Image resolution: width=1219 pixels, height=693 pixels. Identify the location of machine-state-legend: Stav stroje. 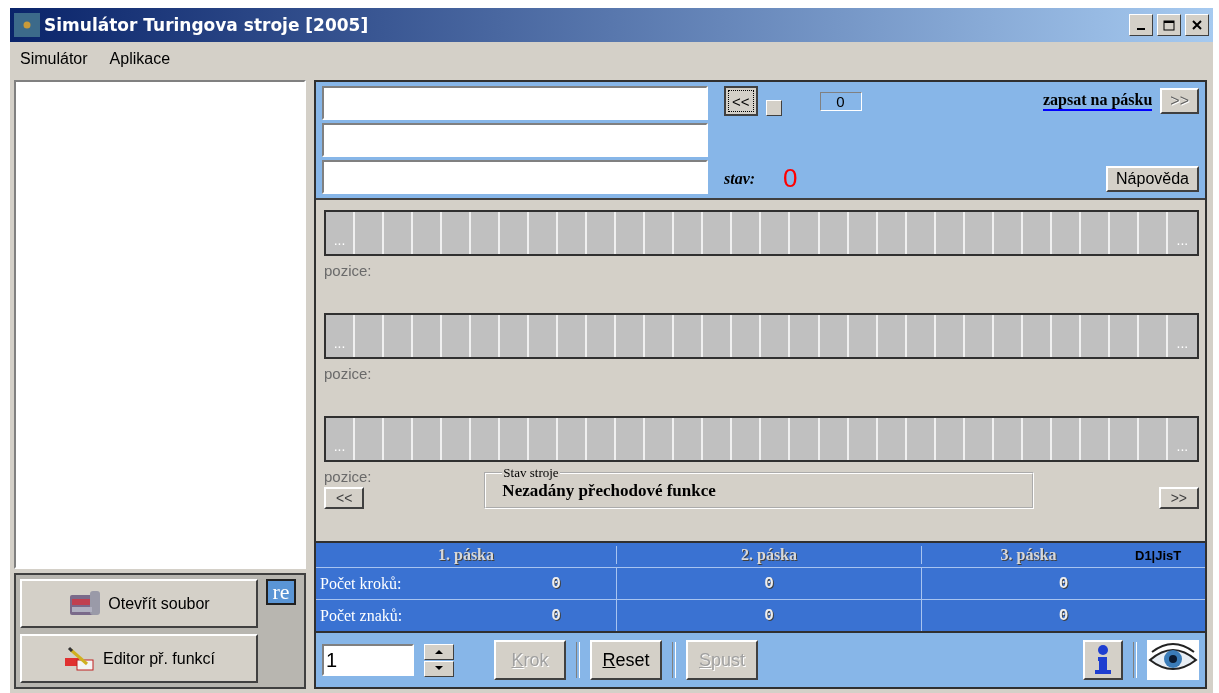
(531, 473).